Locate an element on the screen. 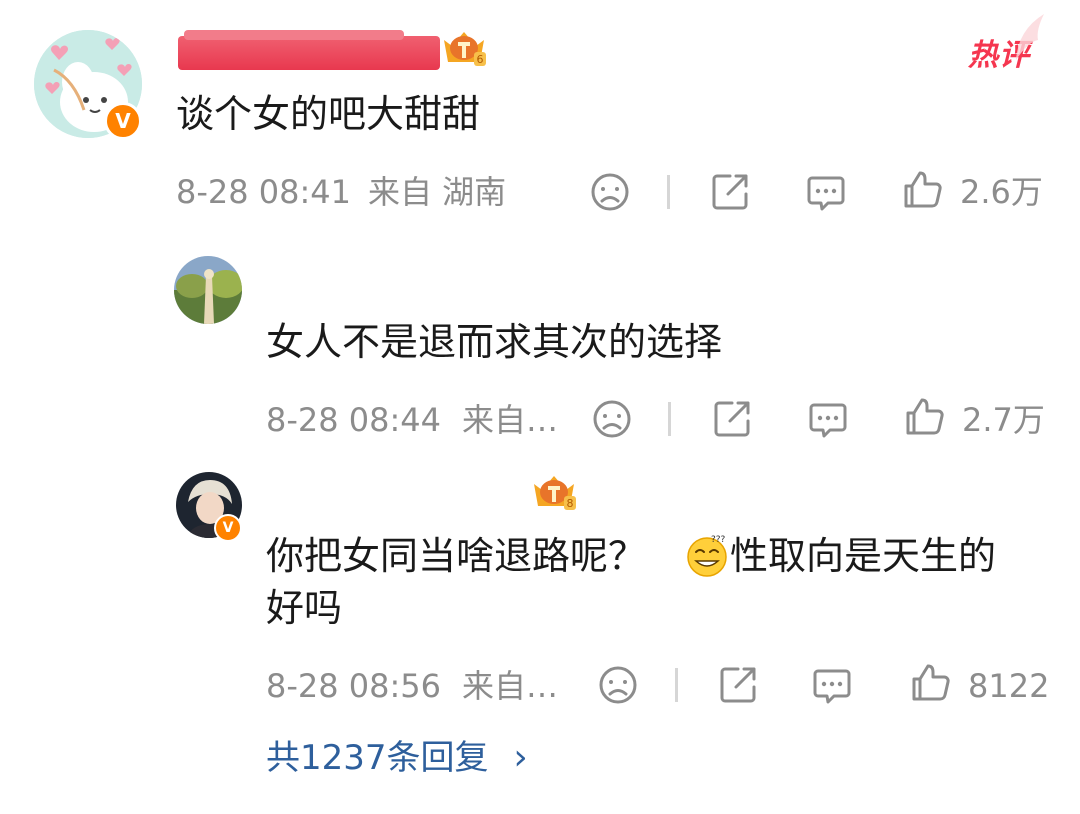  username-redacted is located at coordinates (309, 50).